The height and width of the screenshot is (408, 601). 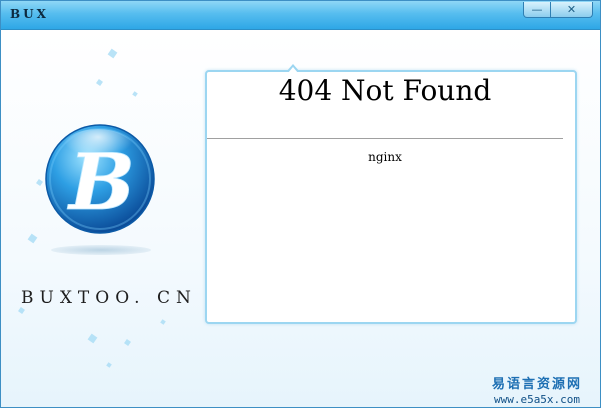 What do you see at coordinates (29, 14) in the screenshot?
I see `window-title: BUX` at bounding box center [29, 14].